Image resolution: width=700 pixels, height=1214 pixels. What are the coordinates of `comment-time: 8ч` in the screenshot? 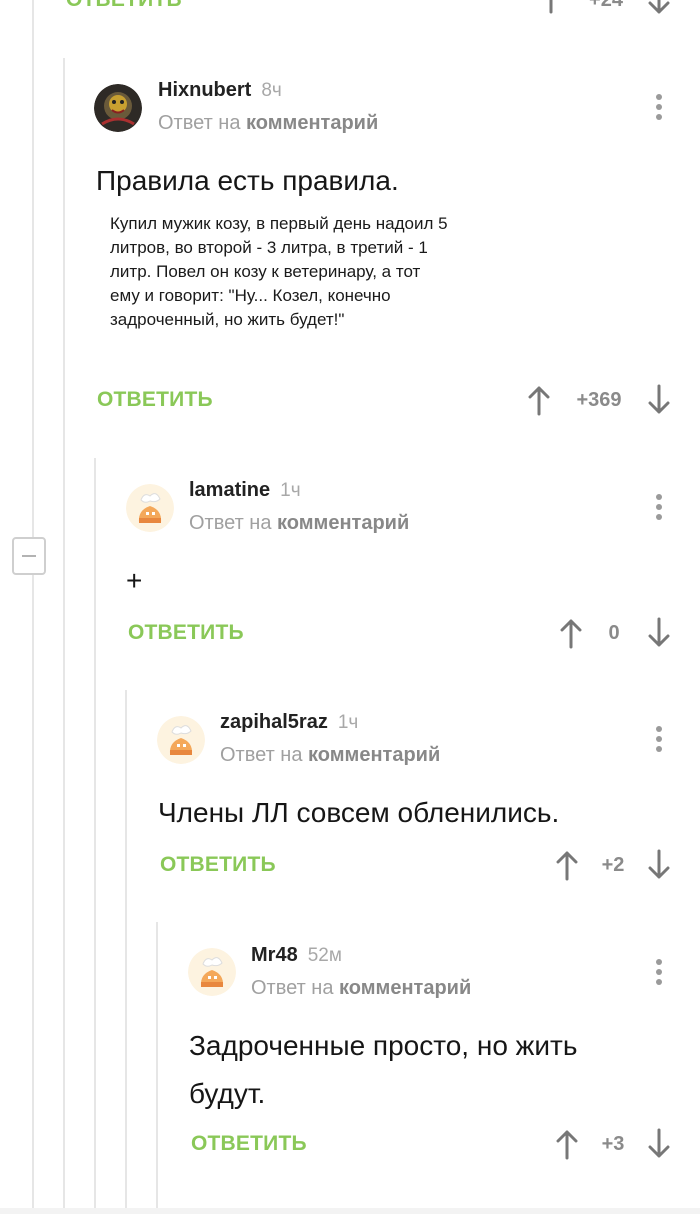 It's located at (271, 90).